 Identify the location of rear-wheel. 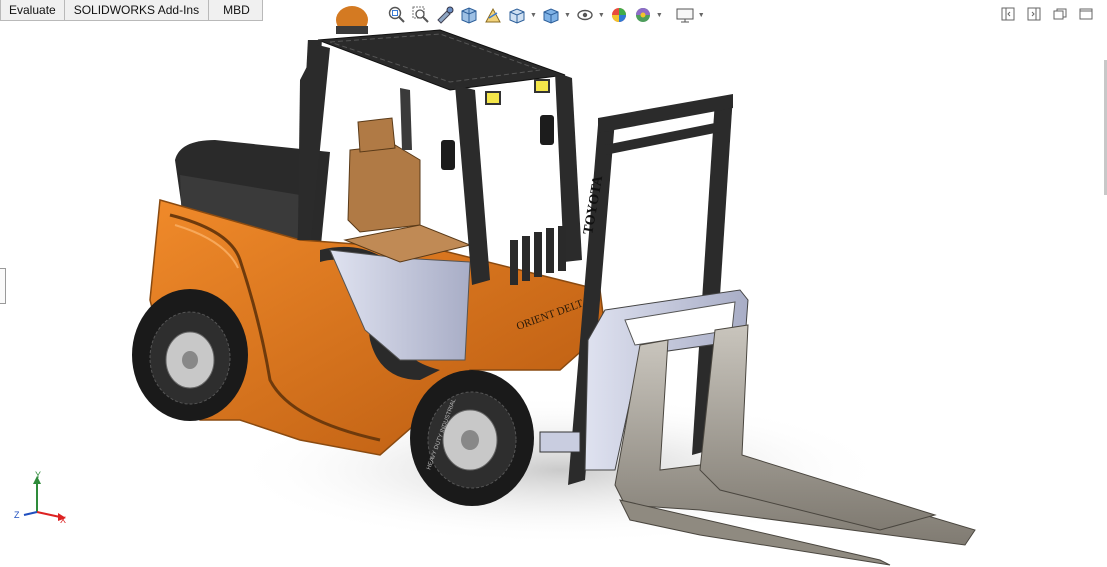
(190, 355).